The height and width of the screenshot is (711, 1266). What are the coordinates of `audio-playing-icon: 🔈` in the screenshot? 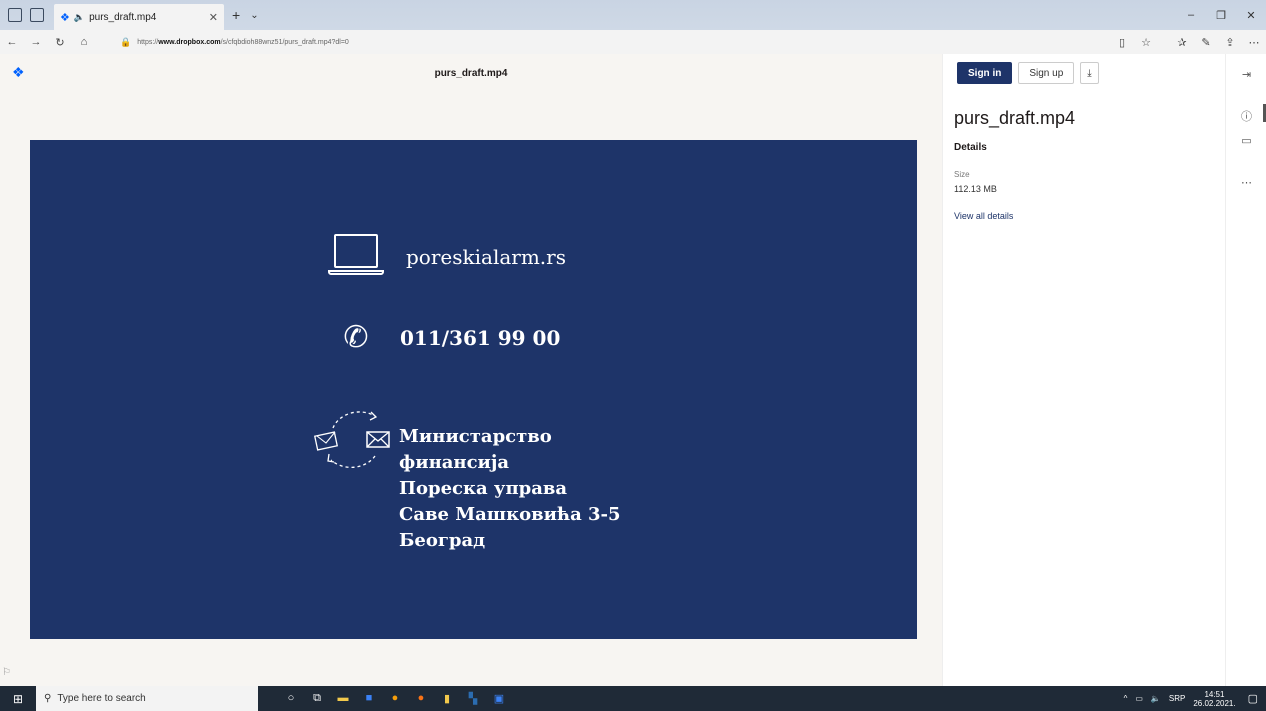 It's located at (79, 17).